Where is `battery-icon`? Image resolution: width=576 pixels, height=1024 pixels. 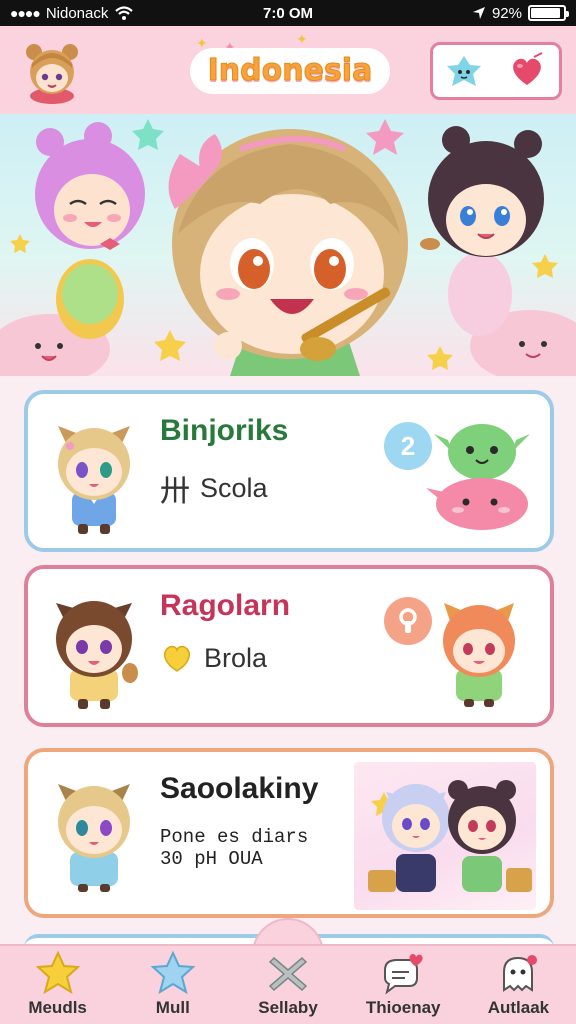
battery-icon is located at coordinates (548, 13).